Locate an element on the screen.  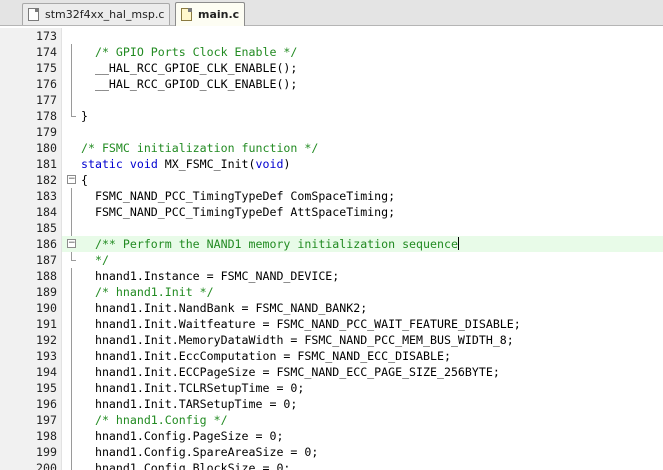
line-number: 182 is located at coordinates (31, 180).